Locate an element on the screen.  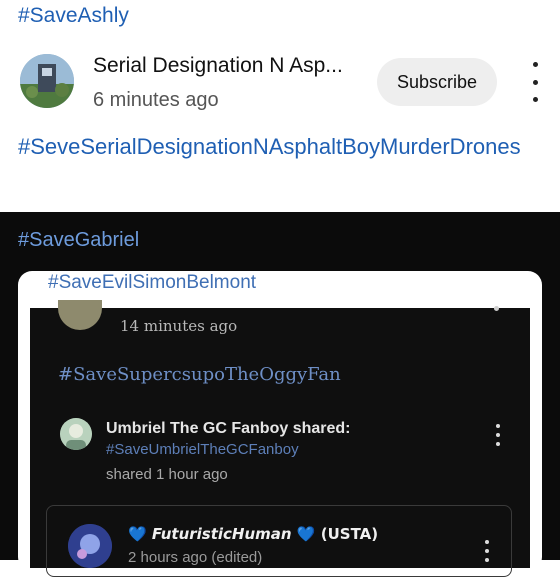
hashtag-save-ashly: #SaveAshly is located at coordinates (73, 16).